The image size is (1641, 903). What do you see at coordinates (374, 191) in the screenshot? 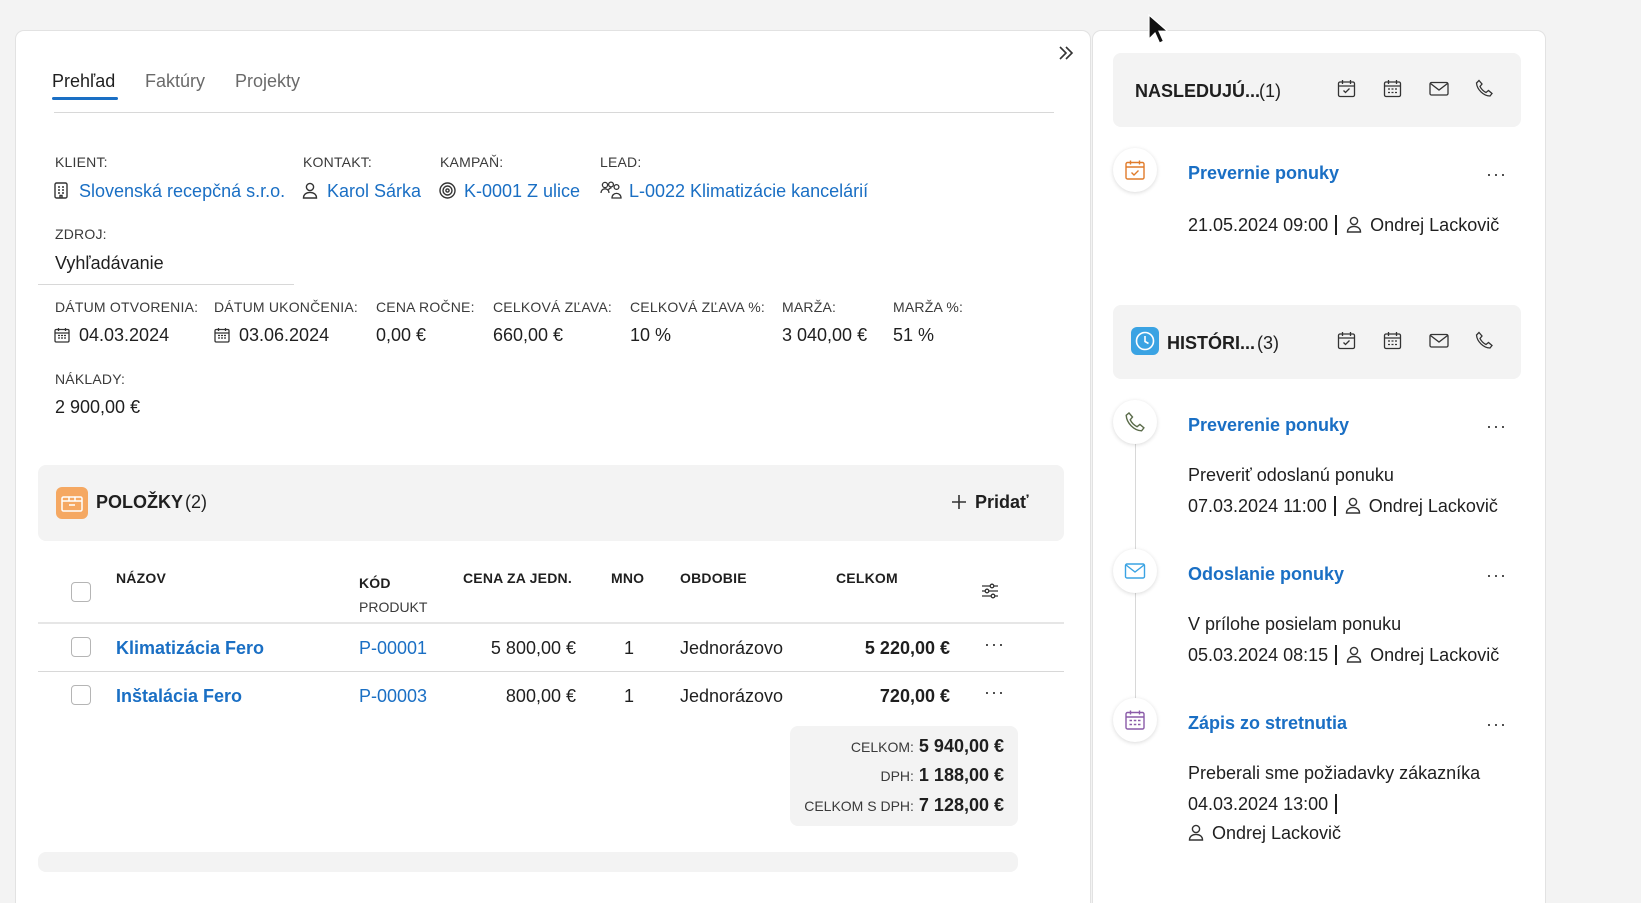
I see `kontakt-link: Karol Sárka` at bounding box center [374, 191].